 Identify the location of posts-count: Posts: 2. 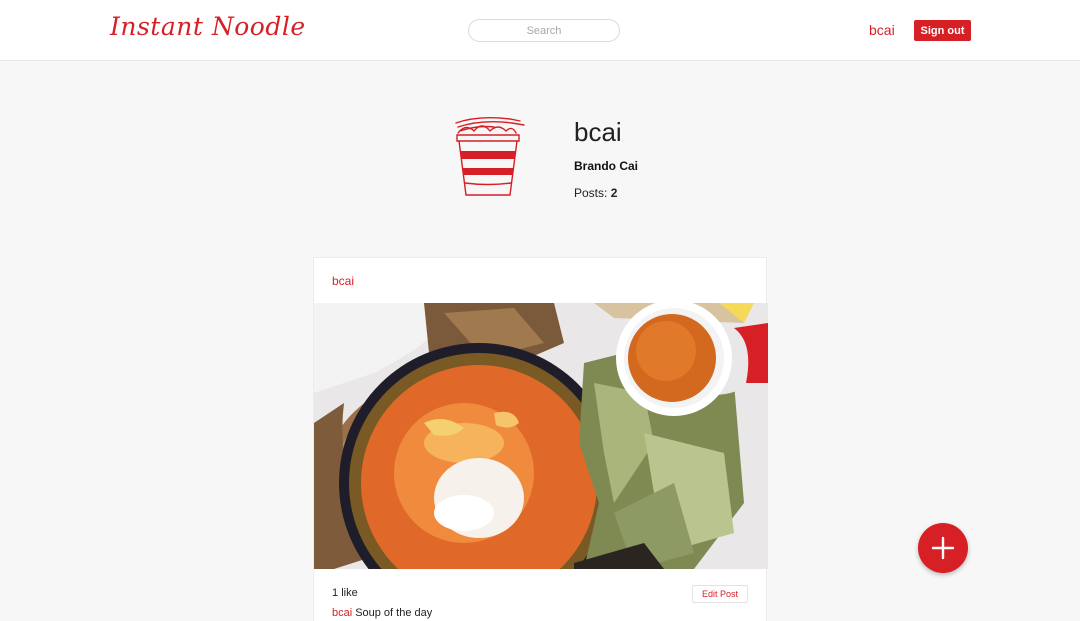
(595, 193).